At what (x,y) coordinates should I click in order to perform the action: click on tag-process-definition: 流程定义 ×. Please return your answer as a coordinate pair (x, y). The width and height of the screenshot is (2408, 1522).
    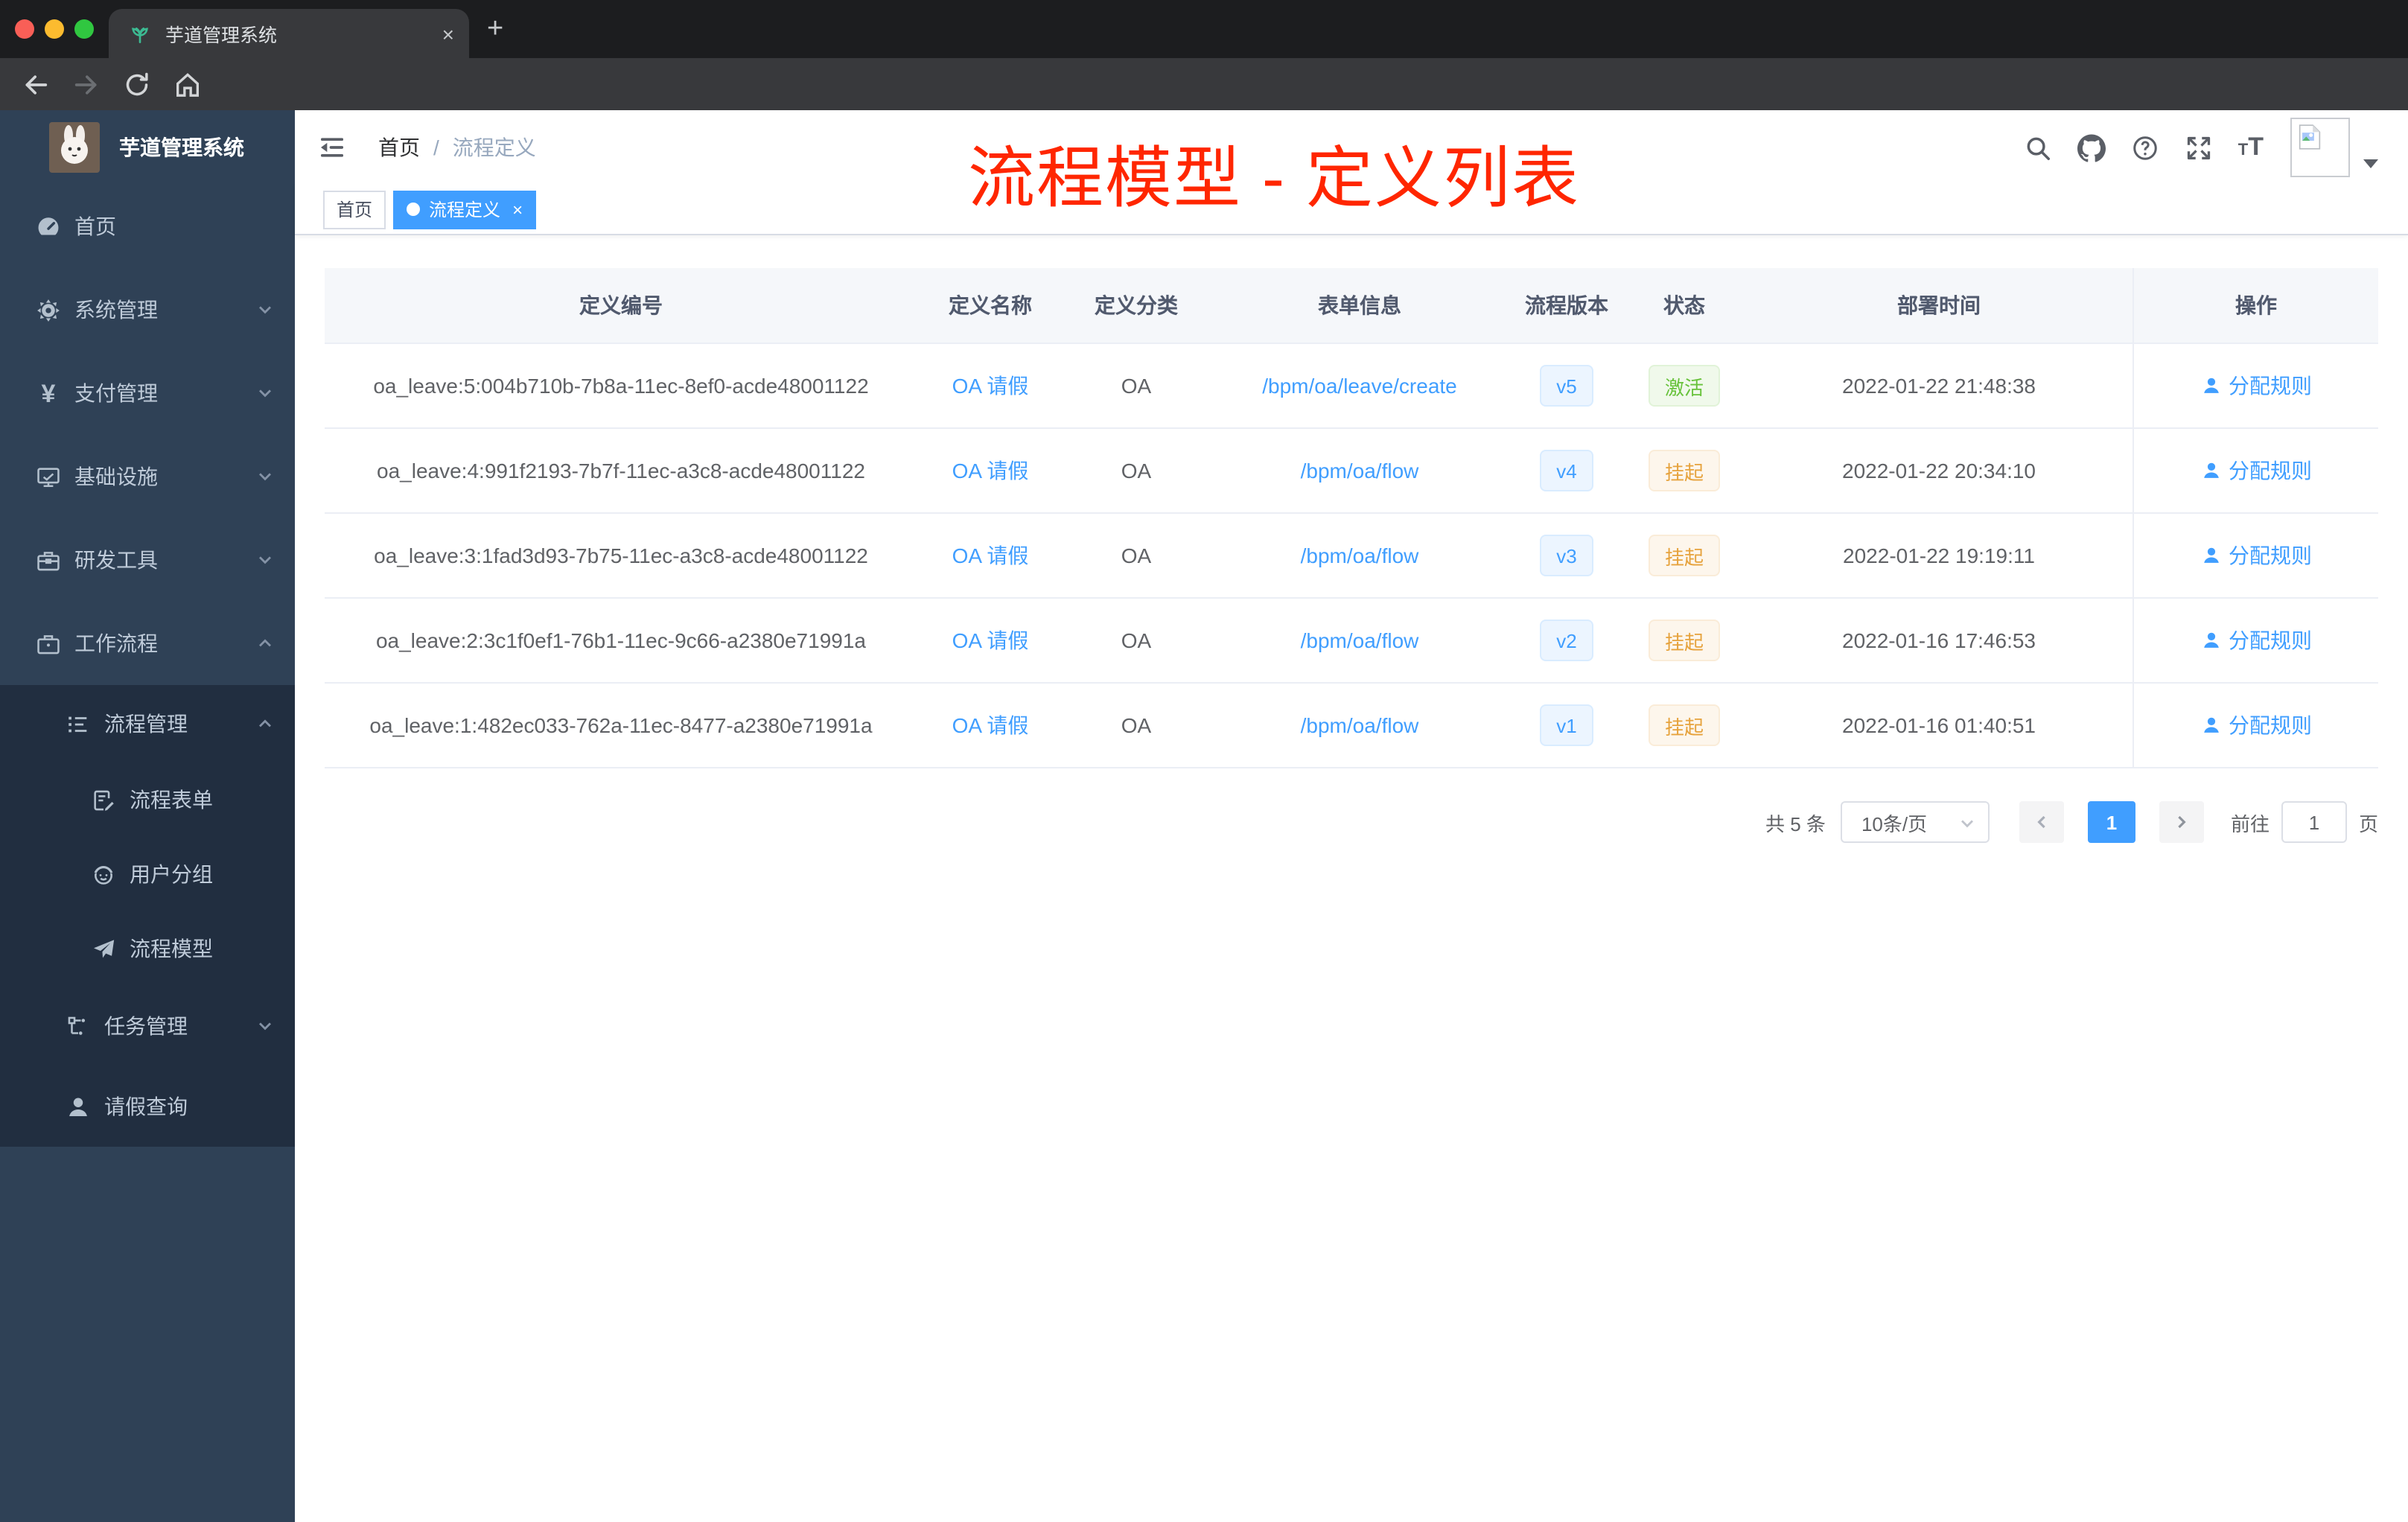
    Looking at the image, I should click on (465, 209).